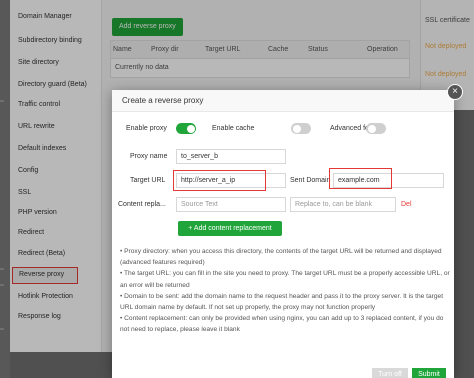 This screenshot has height=378, width=474. I want to click on close-icon: ×, so click(455, 92).